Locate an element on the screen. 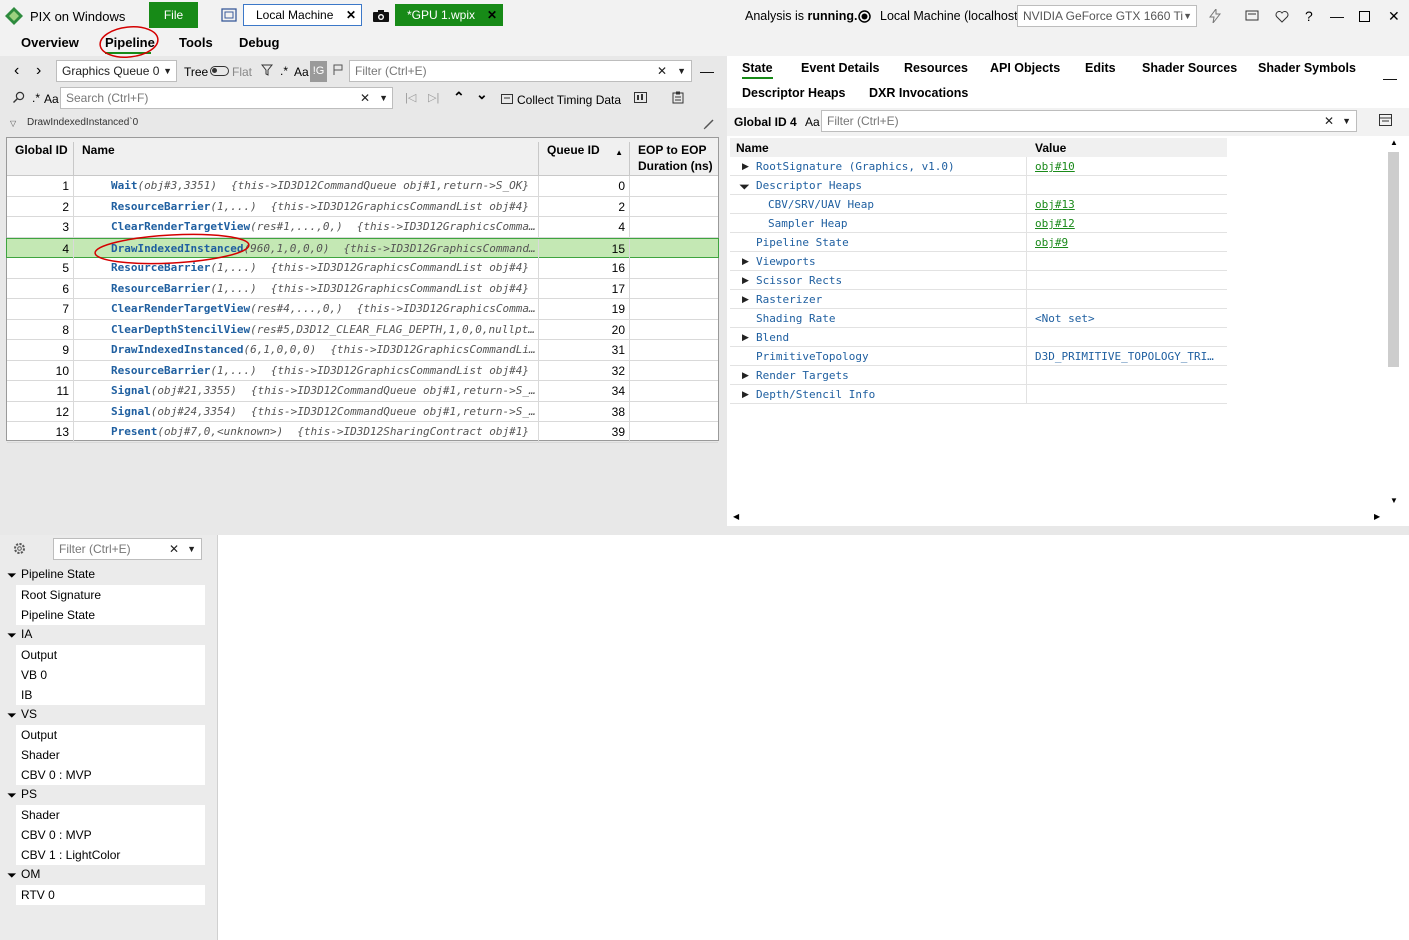  state-row: ▶ Render Targets is located at coordinates (978, 375).